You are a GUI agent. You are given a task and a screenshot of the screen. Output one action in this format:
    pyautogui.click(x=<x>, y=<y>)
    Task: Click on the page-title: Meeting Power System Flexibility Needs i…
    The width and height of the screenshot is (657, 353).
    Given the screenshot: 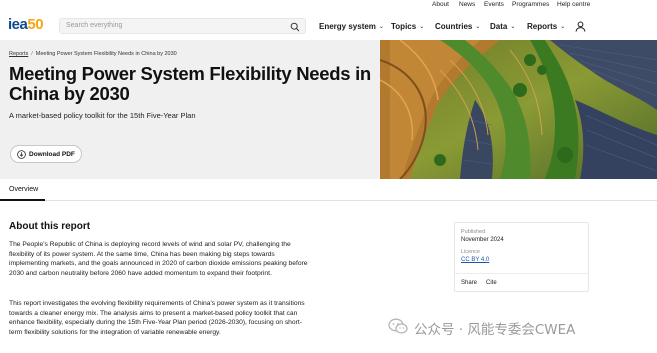 What is the action you would take?
    pyautogui.click(x=190, y=83)
    